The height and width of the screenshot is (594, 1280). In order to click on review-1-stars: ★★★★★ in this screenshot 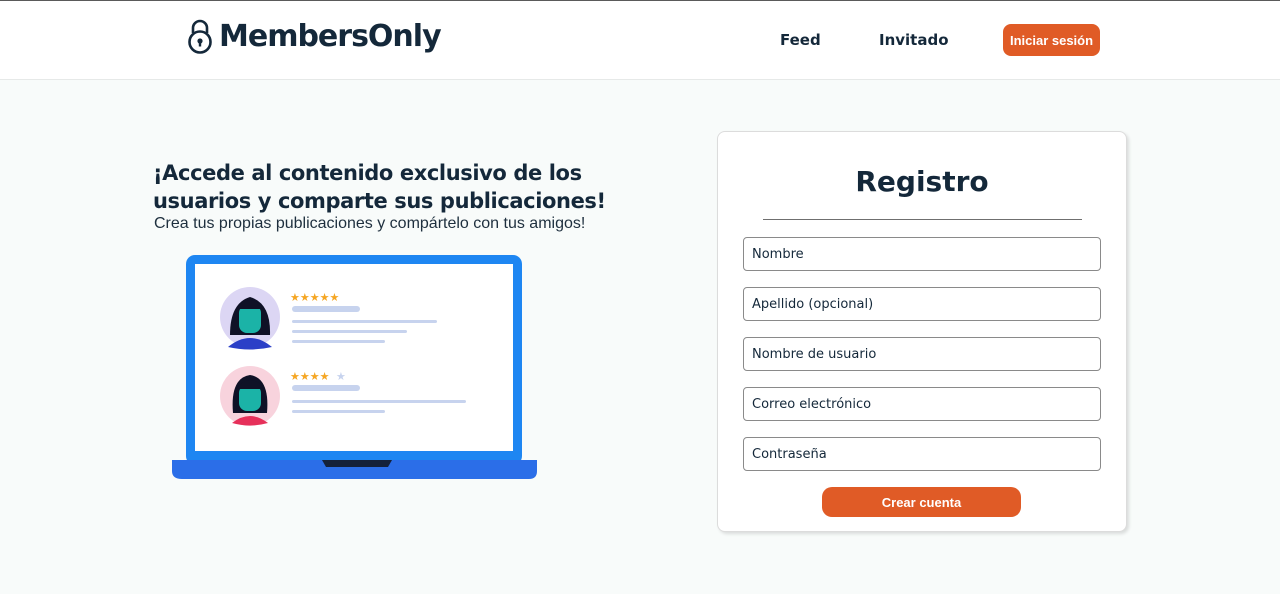, I will do `click(314, 297)`.